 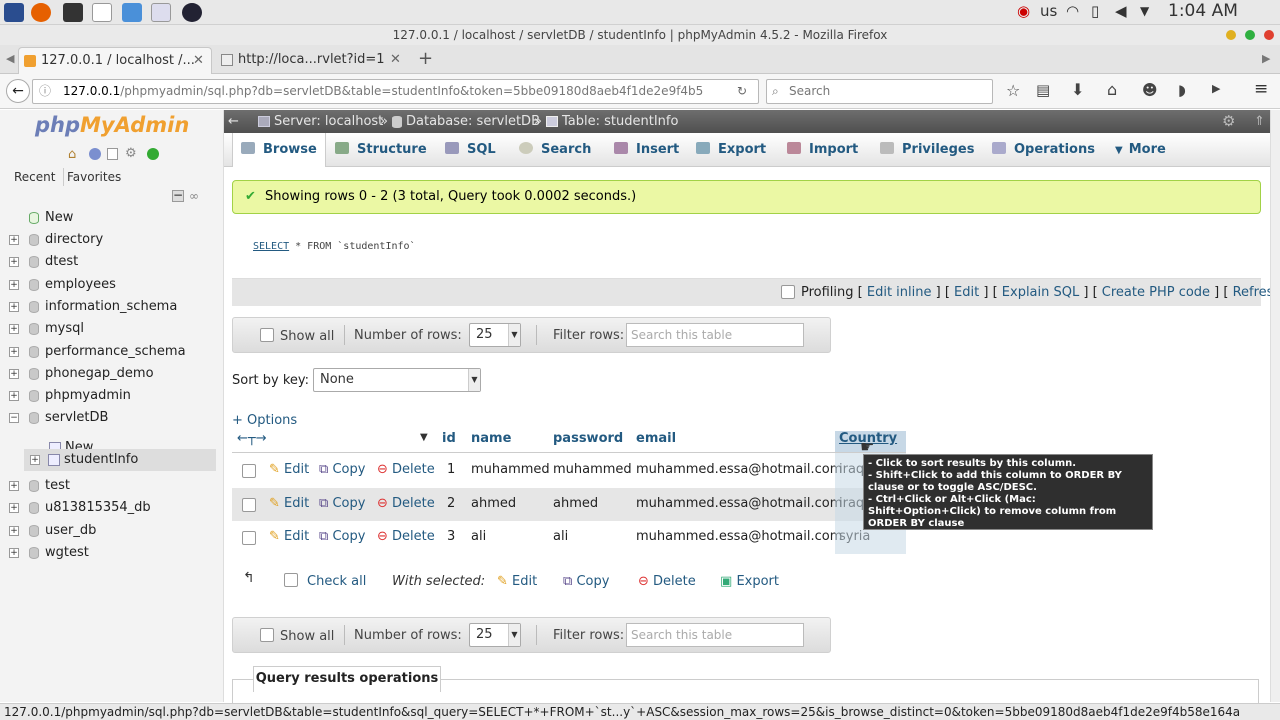 I want to click on sort-by-key-select: None ▼, so click(x=397, y=380).